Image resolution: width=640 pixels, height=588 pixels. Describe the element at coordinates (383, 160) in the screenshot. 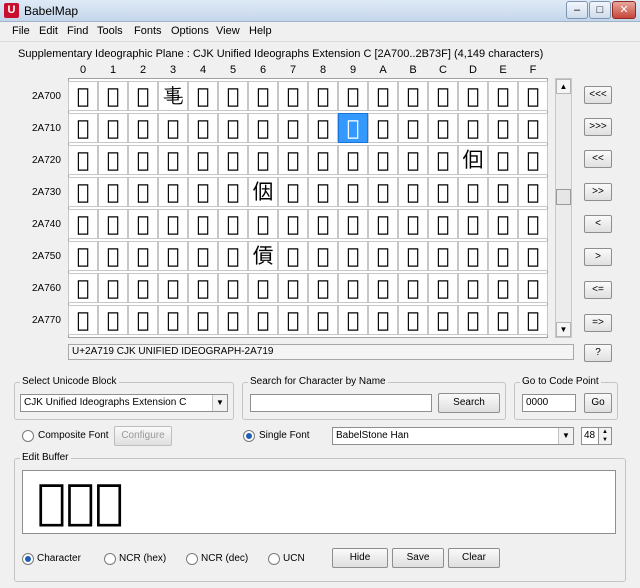

I see `char-cell: 𪜪` at that location.